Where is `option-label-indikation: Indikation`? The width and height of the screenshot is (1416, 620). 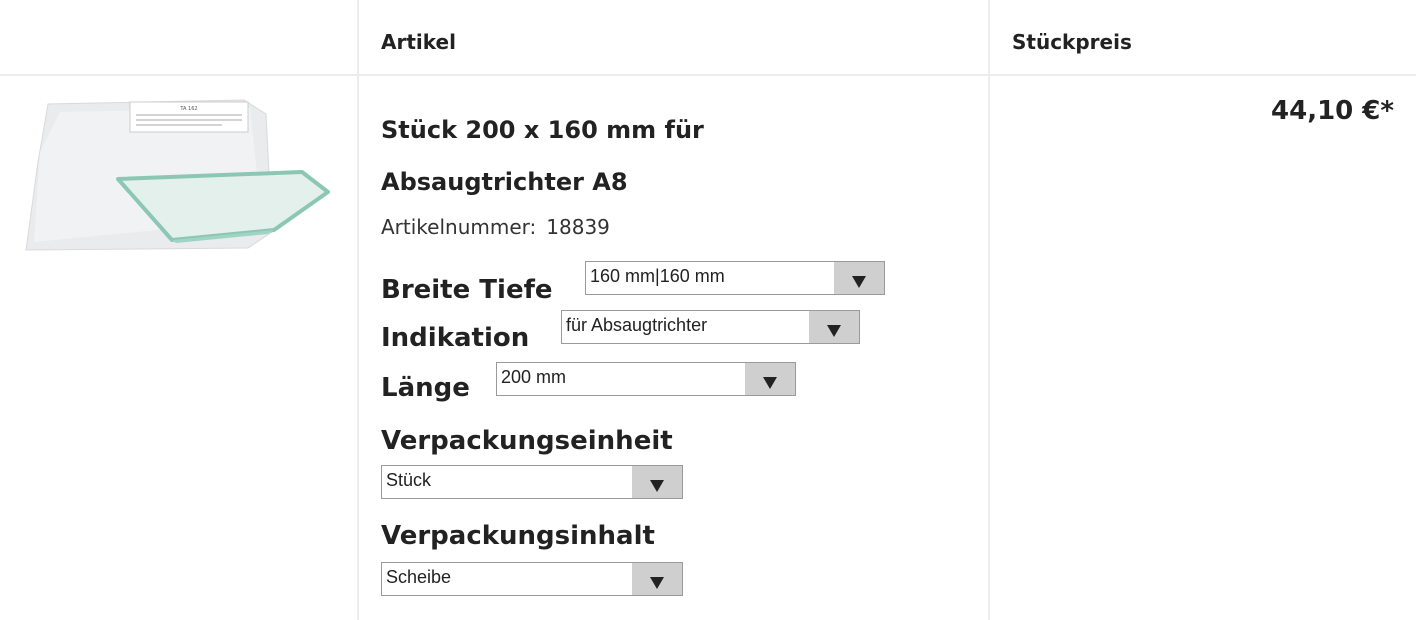 option-label-indikation: Indikation is located at coordinates (455, 338).